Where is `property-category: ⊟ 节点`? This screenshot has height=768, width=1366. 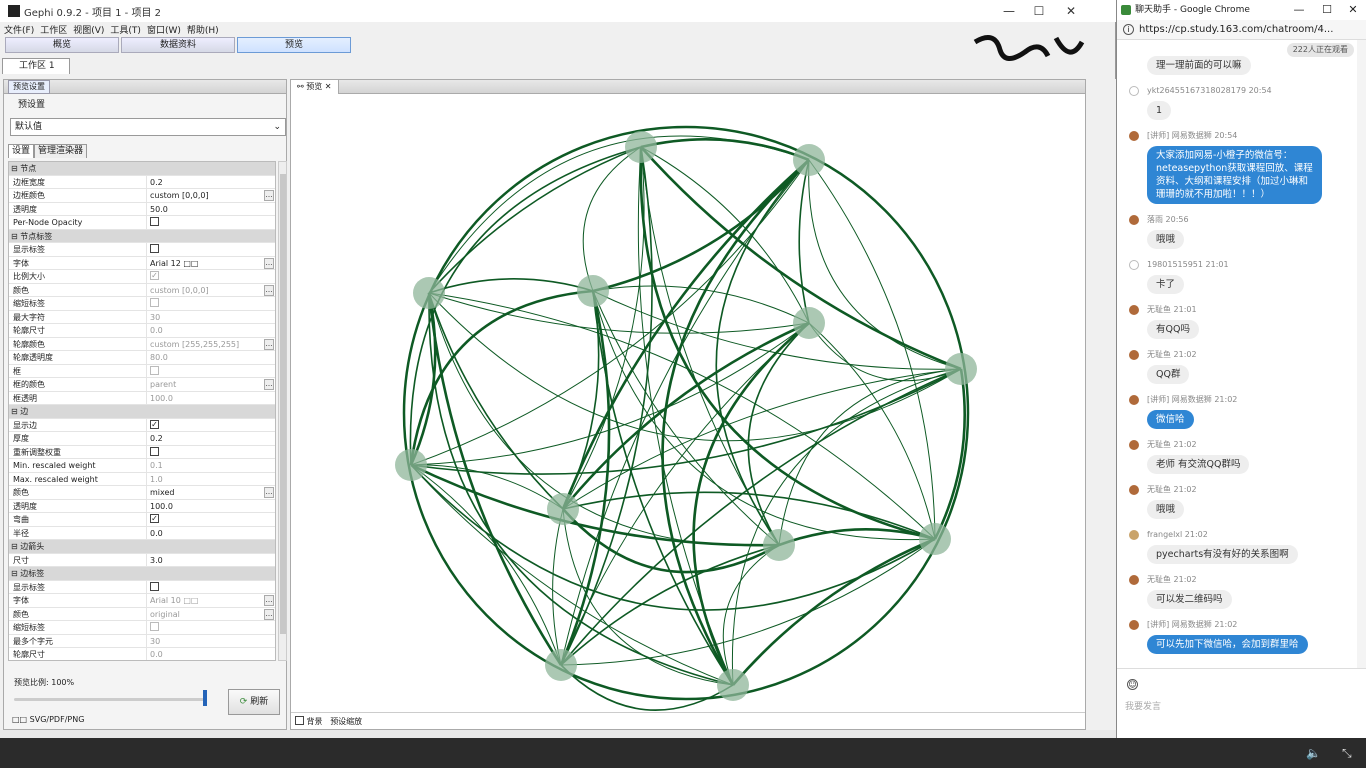 property-category: ⊟ 节点 is located at coordinates (142, 169).